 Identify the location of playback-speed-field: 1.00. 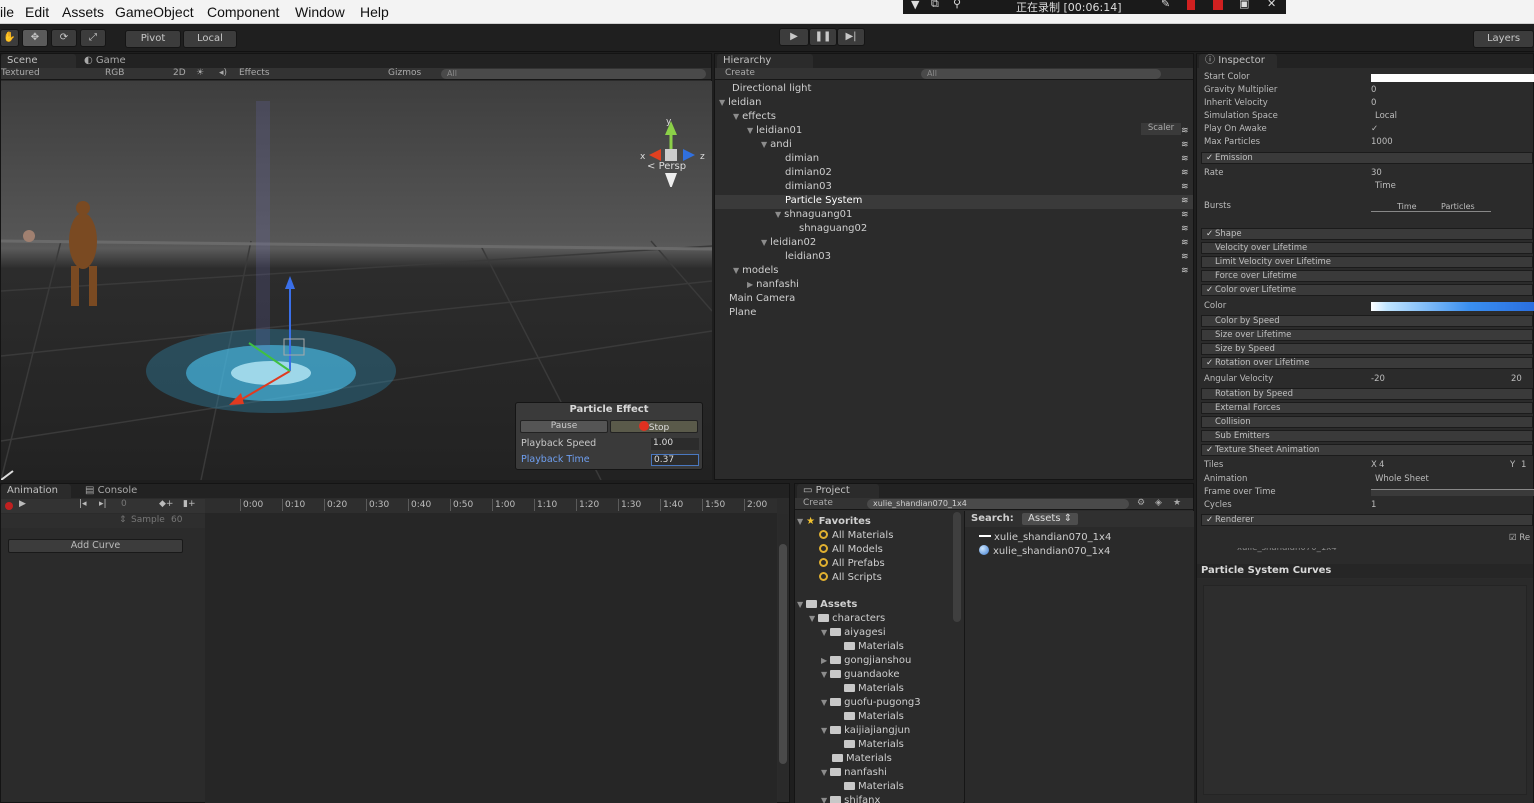
(675, 444).